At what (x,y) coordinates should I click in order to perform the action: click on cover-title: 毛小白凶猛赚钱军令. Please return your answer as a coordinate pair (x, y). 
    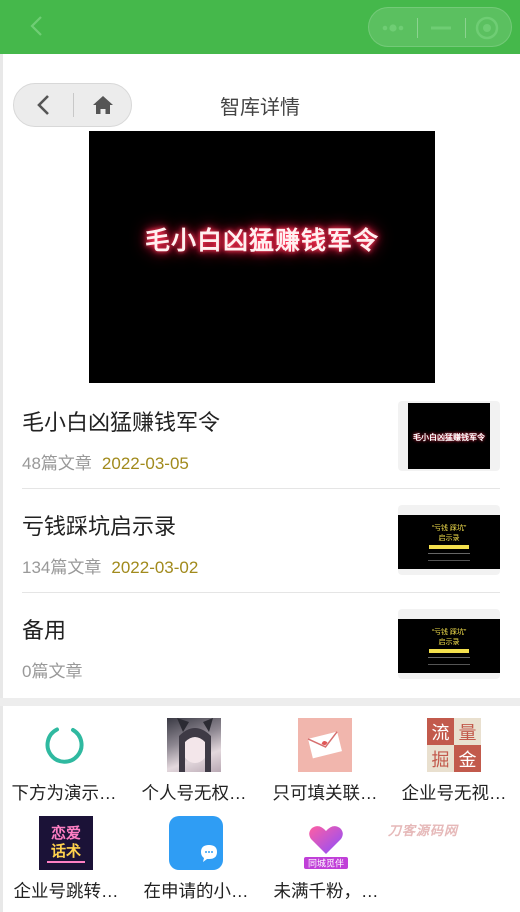
    Looking at the image, I should click on (261, 240).